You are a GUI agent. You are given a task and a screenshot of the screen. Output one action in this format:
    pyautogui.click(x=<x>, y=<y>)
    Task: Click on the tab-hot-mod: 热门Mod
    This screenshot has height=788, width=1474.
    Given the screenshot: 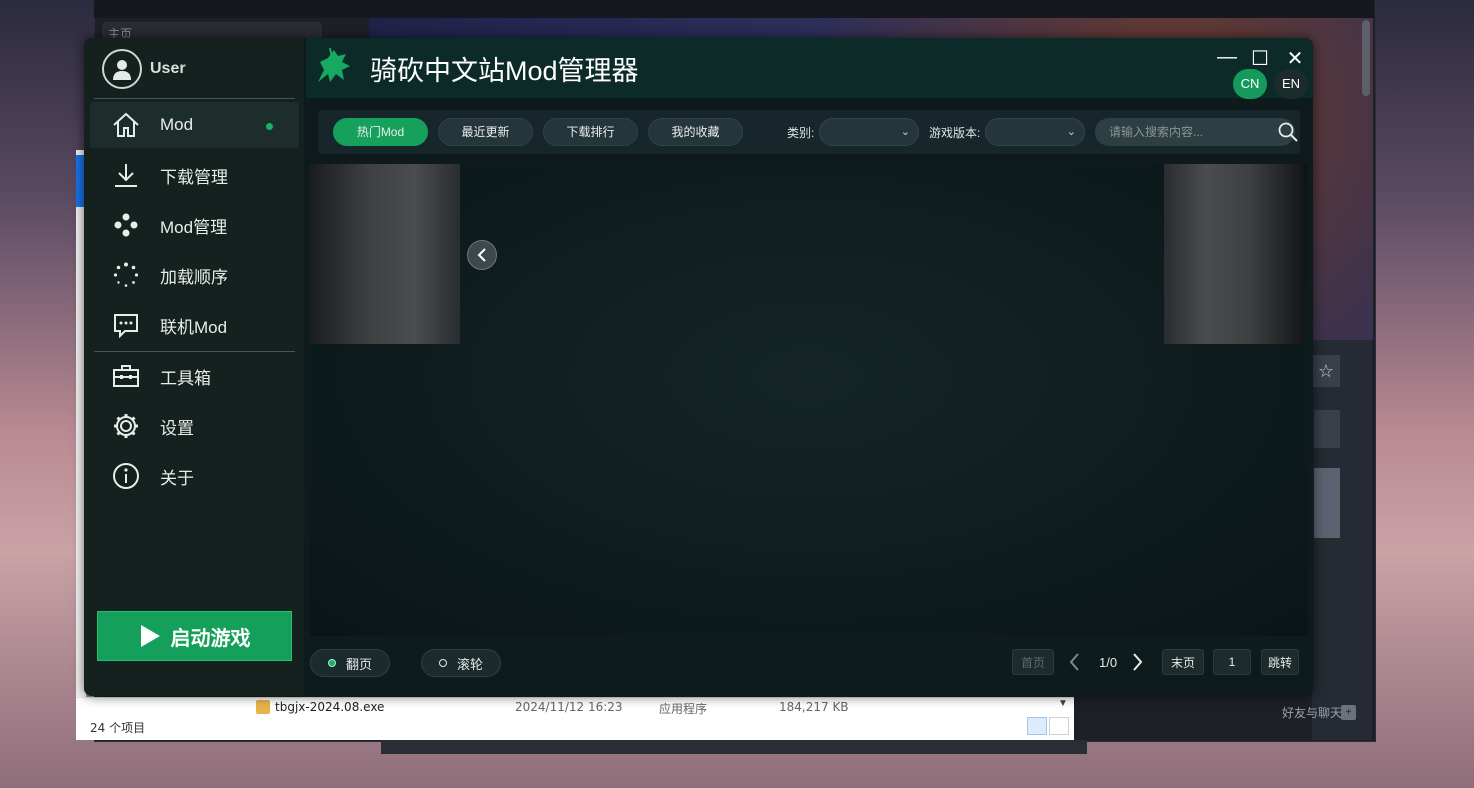 What is the action you would take?
    pyautogui.click(x=380, y=132)
    